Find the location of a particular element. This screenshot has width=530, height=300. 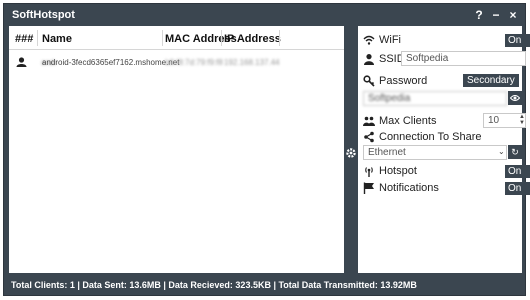

settings-toggle-strip is located at coordinates (351, 149).